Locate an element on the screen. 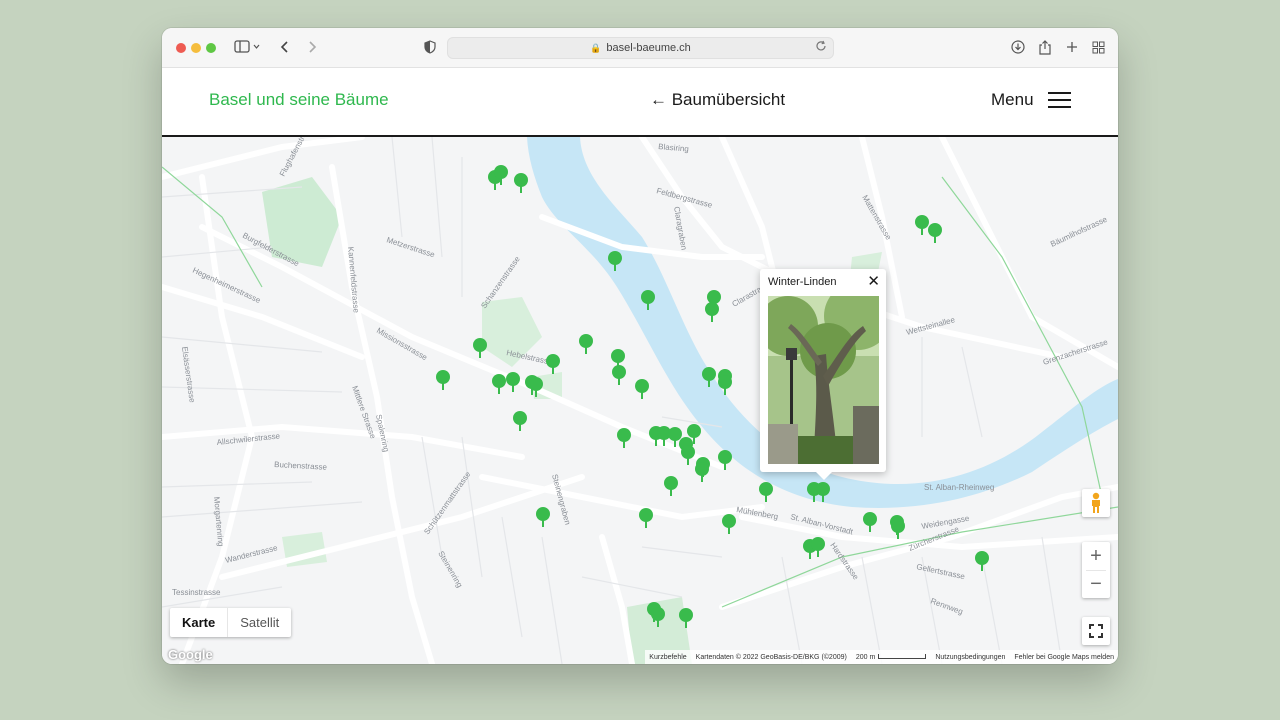  reload-icon is located at coordinates (821, 47).